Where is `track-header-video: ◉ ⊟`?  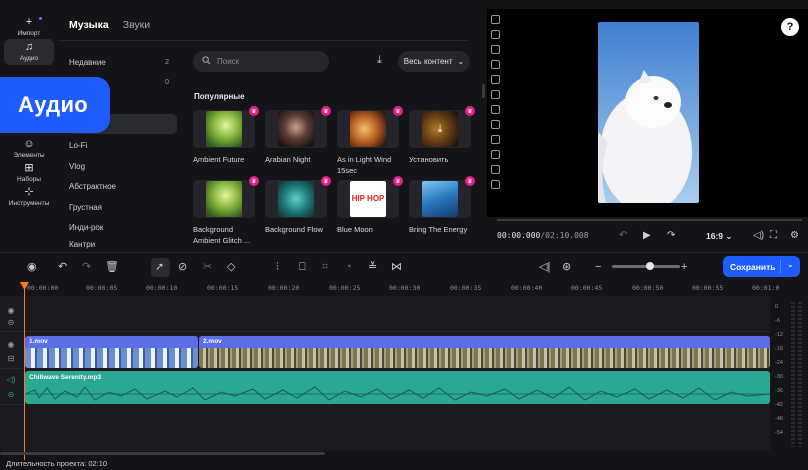
track-header-video: ◉ ⊟ is located at coordinates (11, 352).